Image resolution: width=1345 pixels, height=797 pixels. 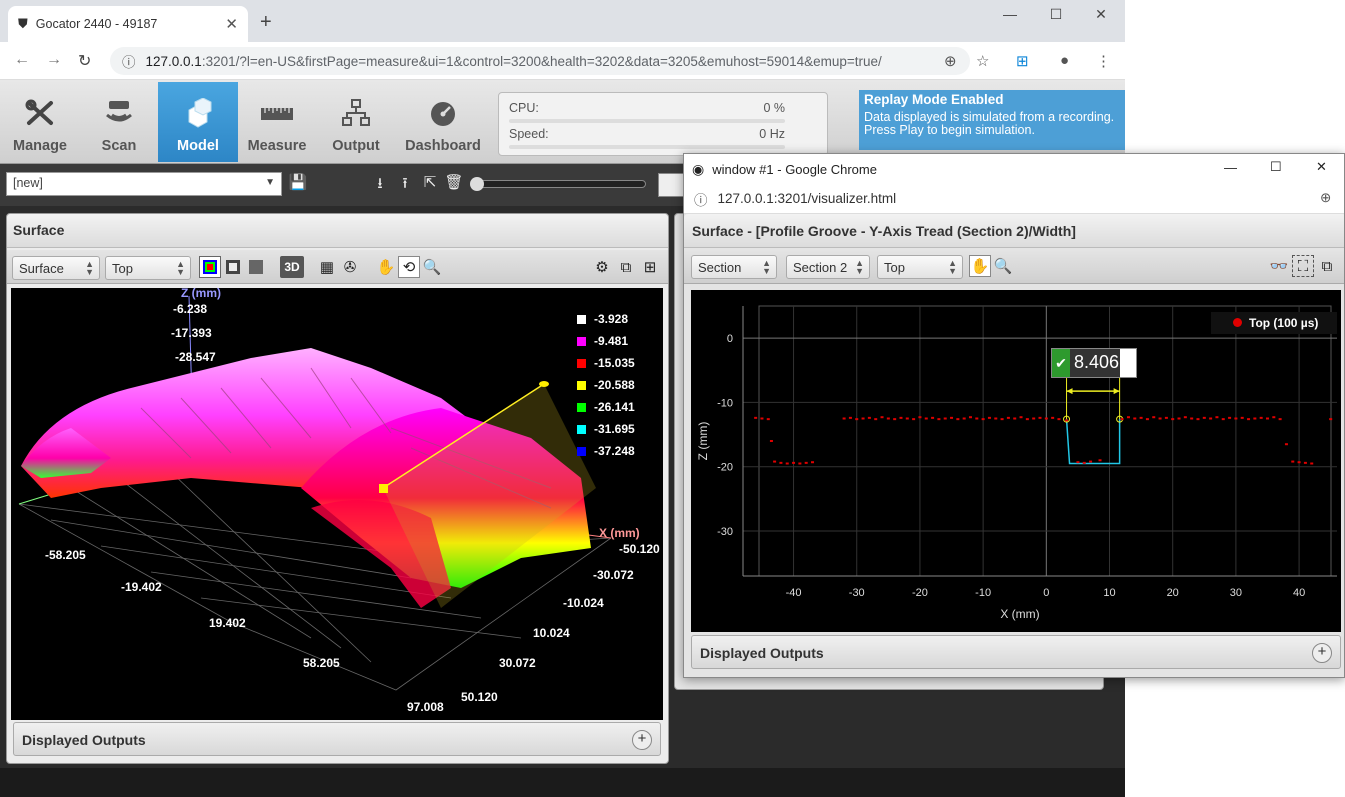 What do you see at coordinates (443, 122) in the screenshot?
I see `tab-dashboard: Dashboard` at bounding box center [443, 122].